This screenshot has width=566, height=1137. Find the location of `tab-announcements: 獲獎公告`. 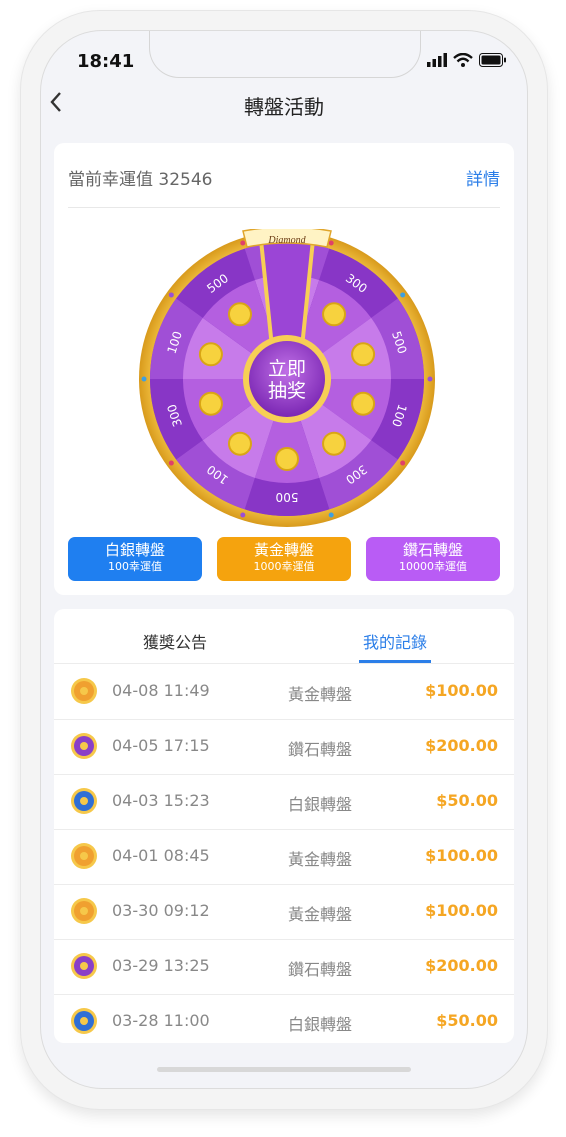

tab-announcements: 獲獎公告 is located at coordinates (175, 641).